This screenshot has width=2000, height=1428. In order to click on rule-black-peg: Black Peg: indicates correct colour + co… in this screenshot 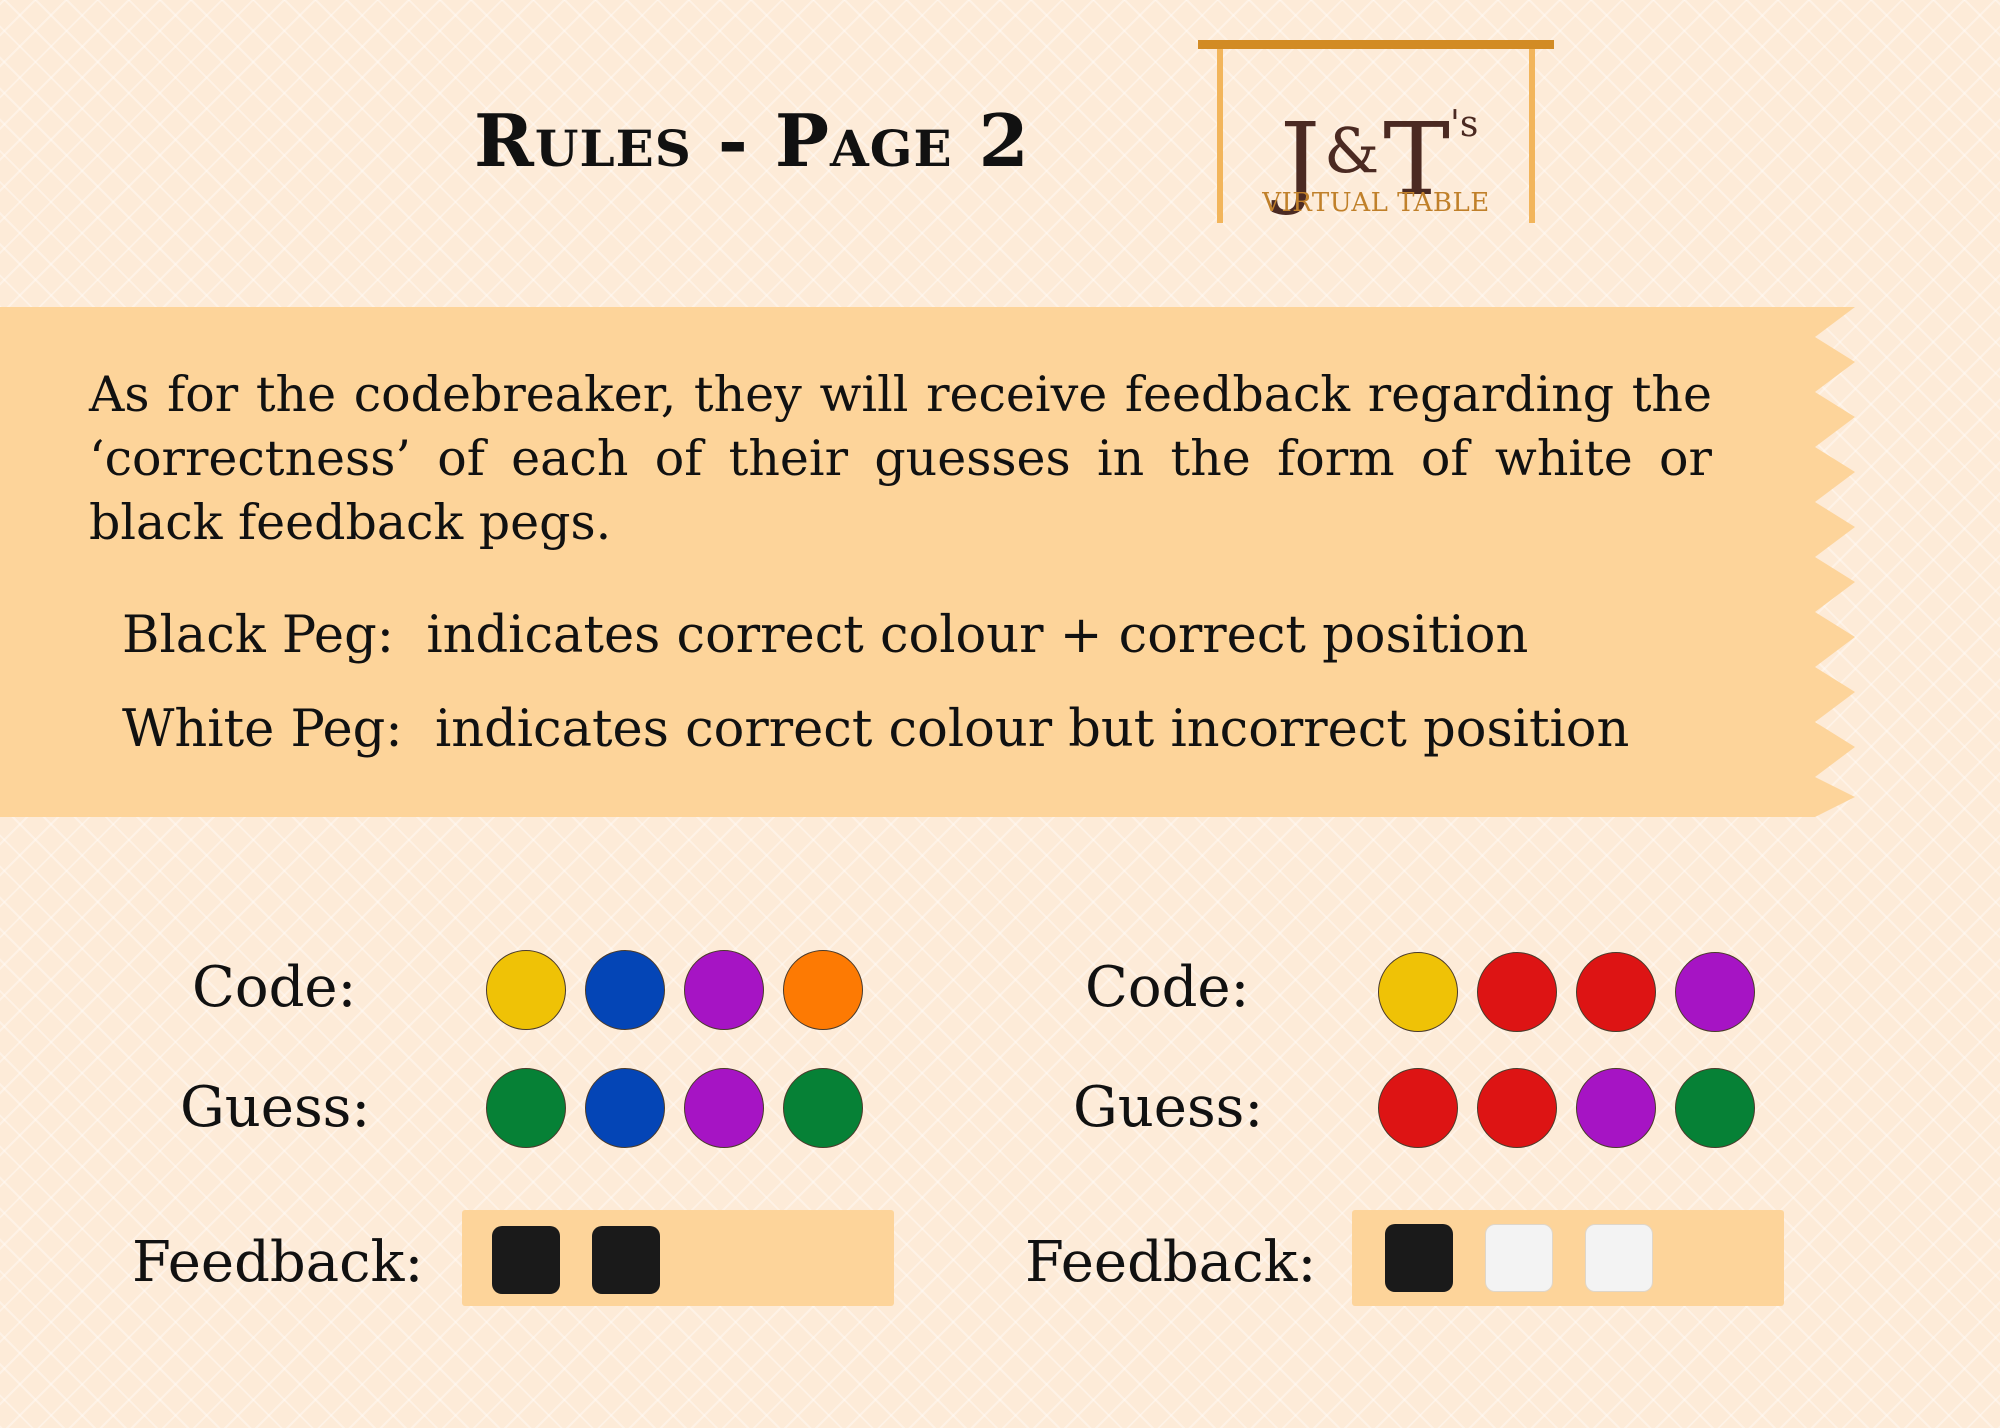, I will do `click(825, 636)`.